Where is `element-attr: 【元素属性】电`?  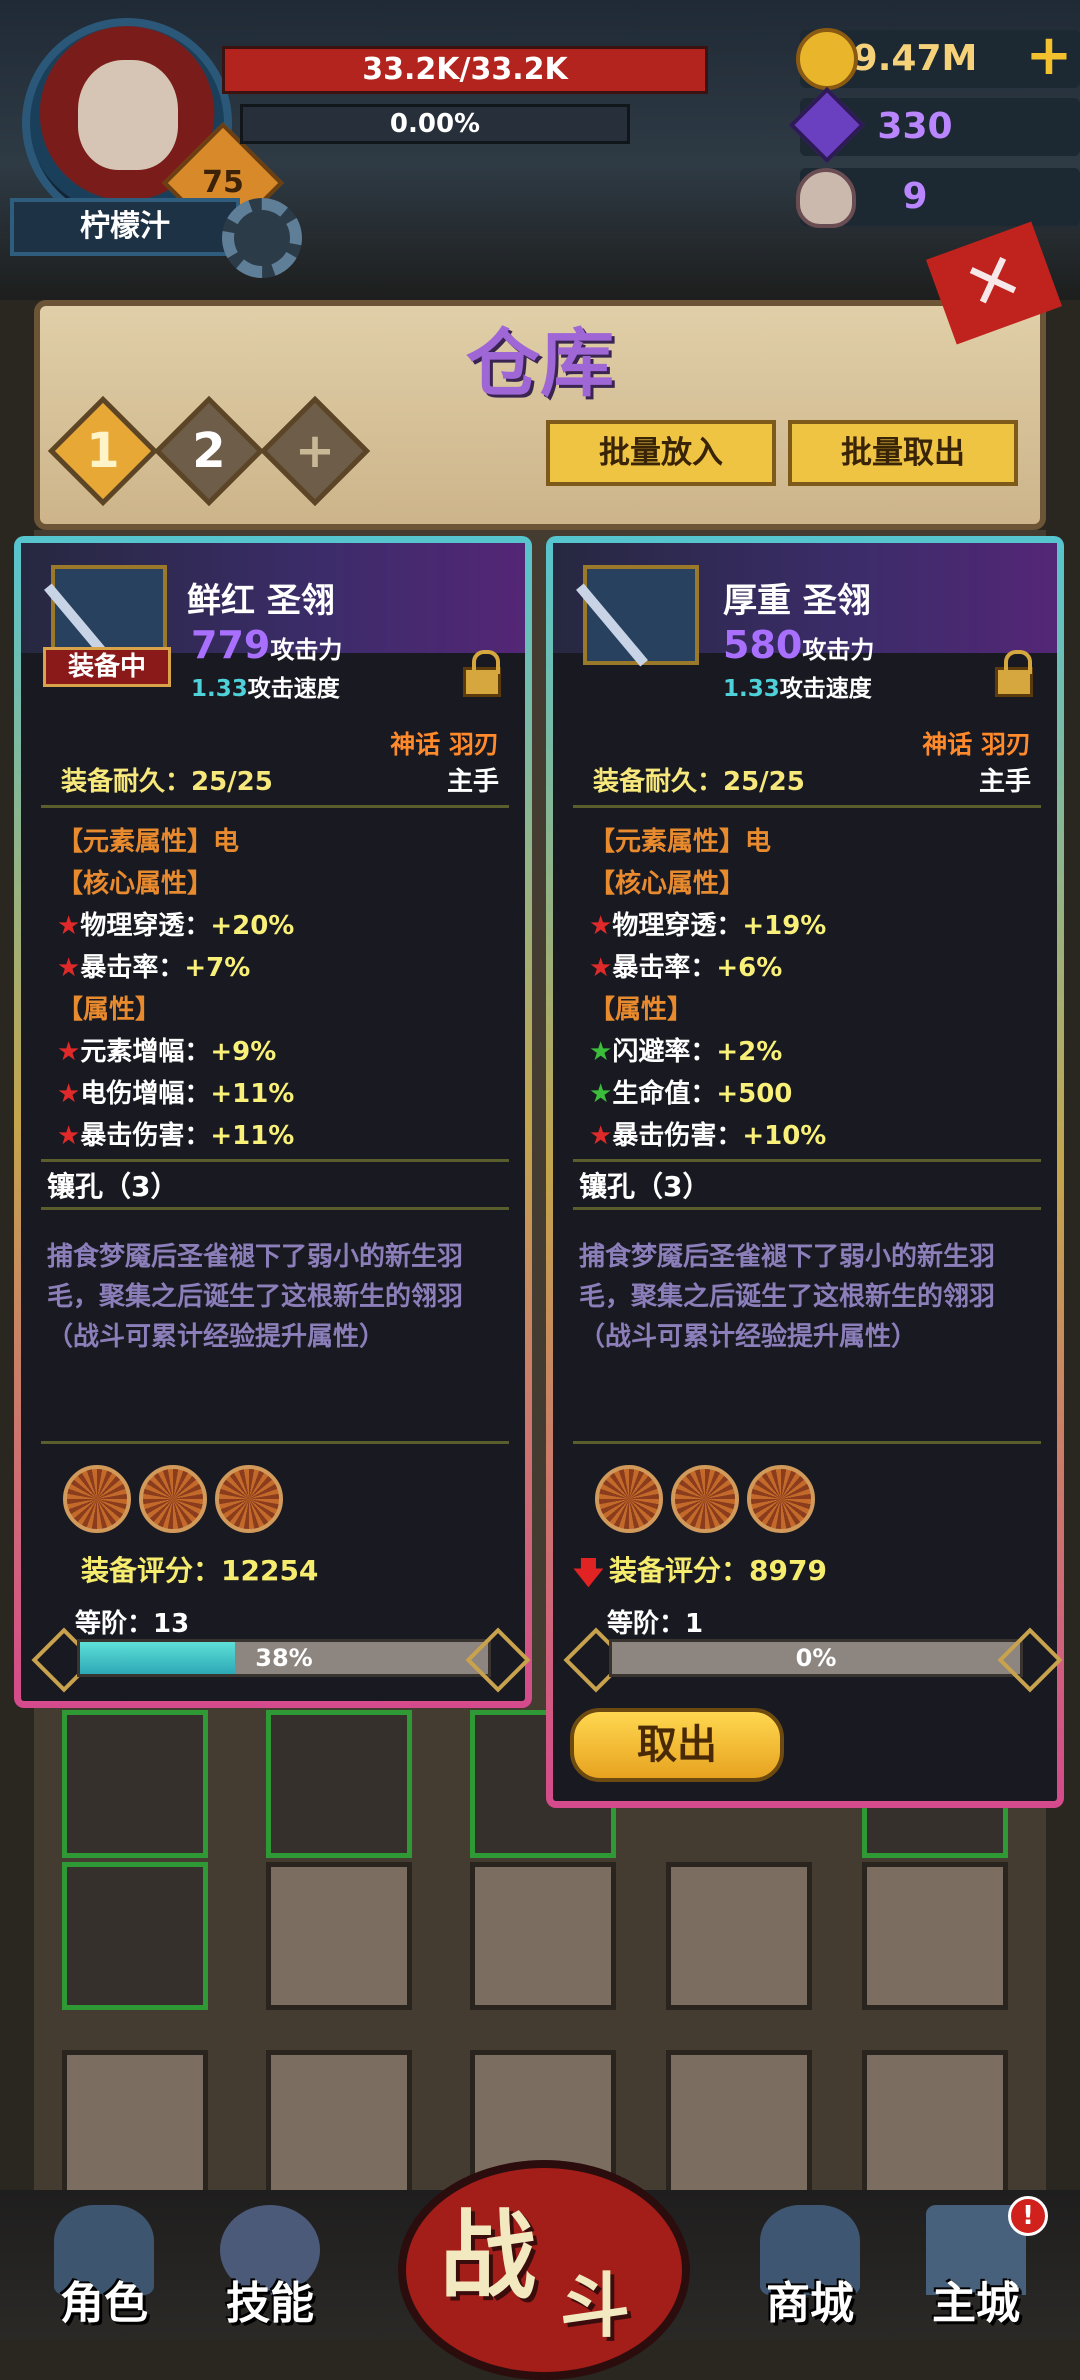
element-attr: 【元素属性】电 is located at coordinates (680, 842).